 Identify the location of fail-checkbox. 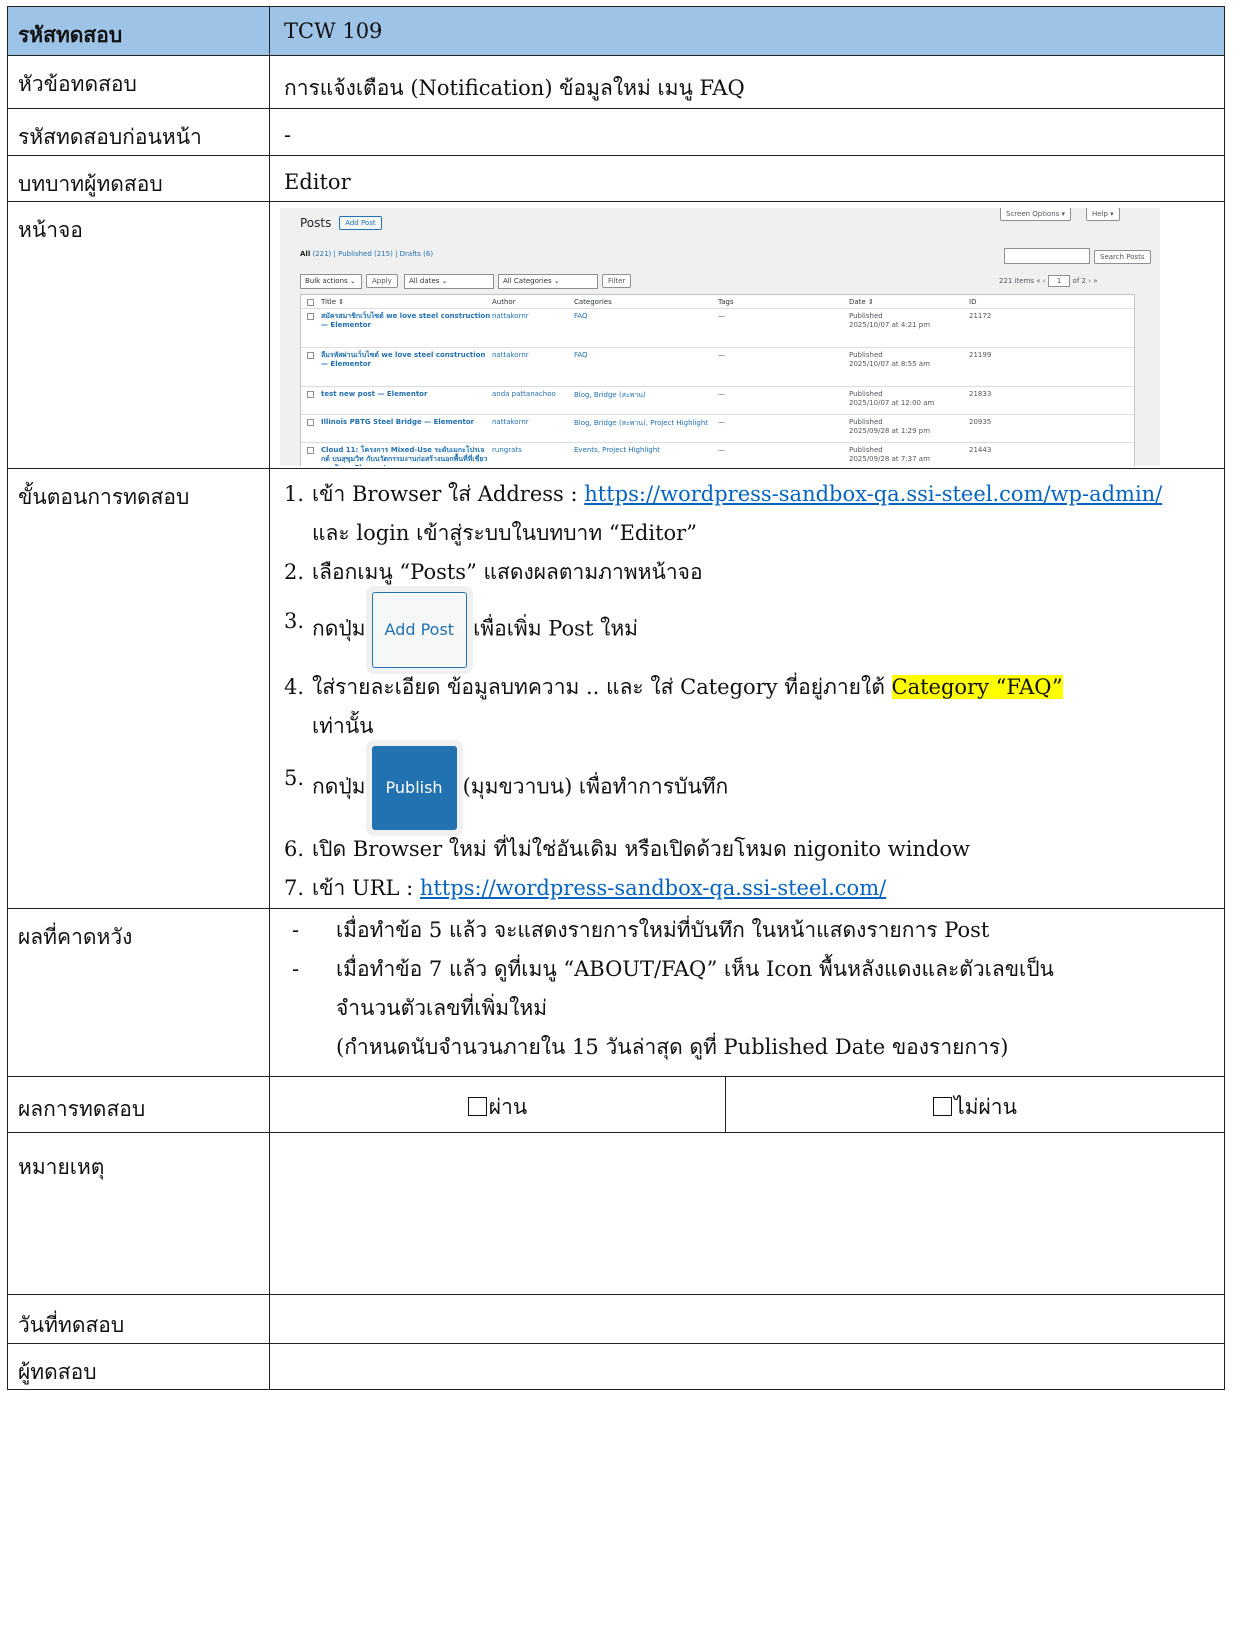
(943, 1106).